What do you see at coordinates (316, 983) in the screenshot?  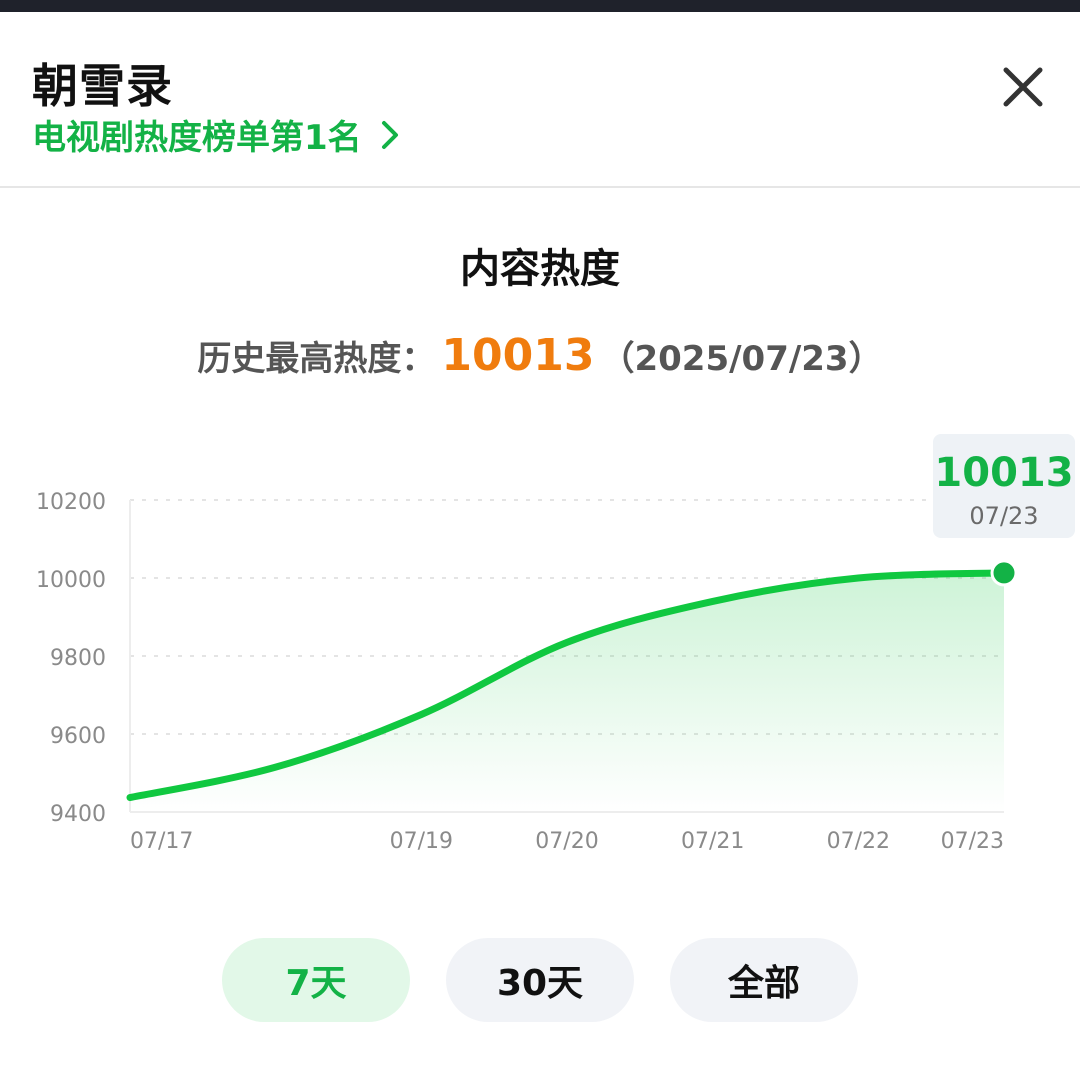 I see `tab-7-days-label: 7天` at bounding box center [316, 983].